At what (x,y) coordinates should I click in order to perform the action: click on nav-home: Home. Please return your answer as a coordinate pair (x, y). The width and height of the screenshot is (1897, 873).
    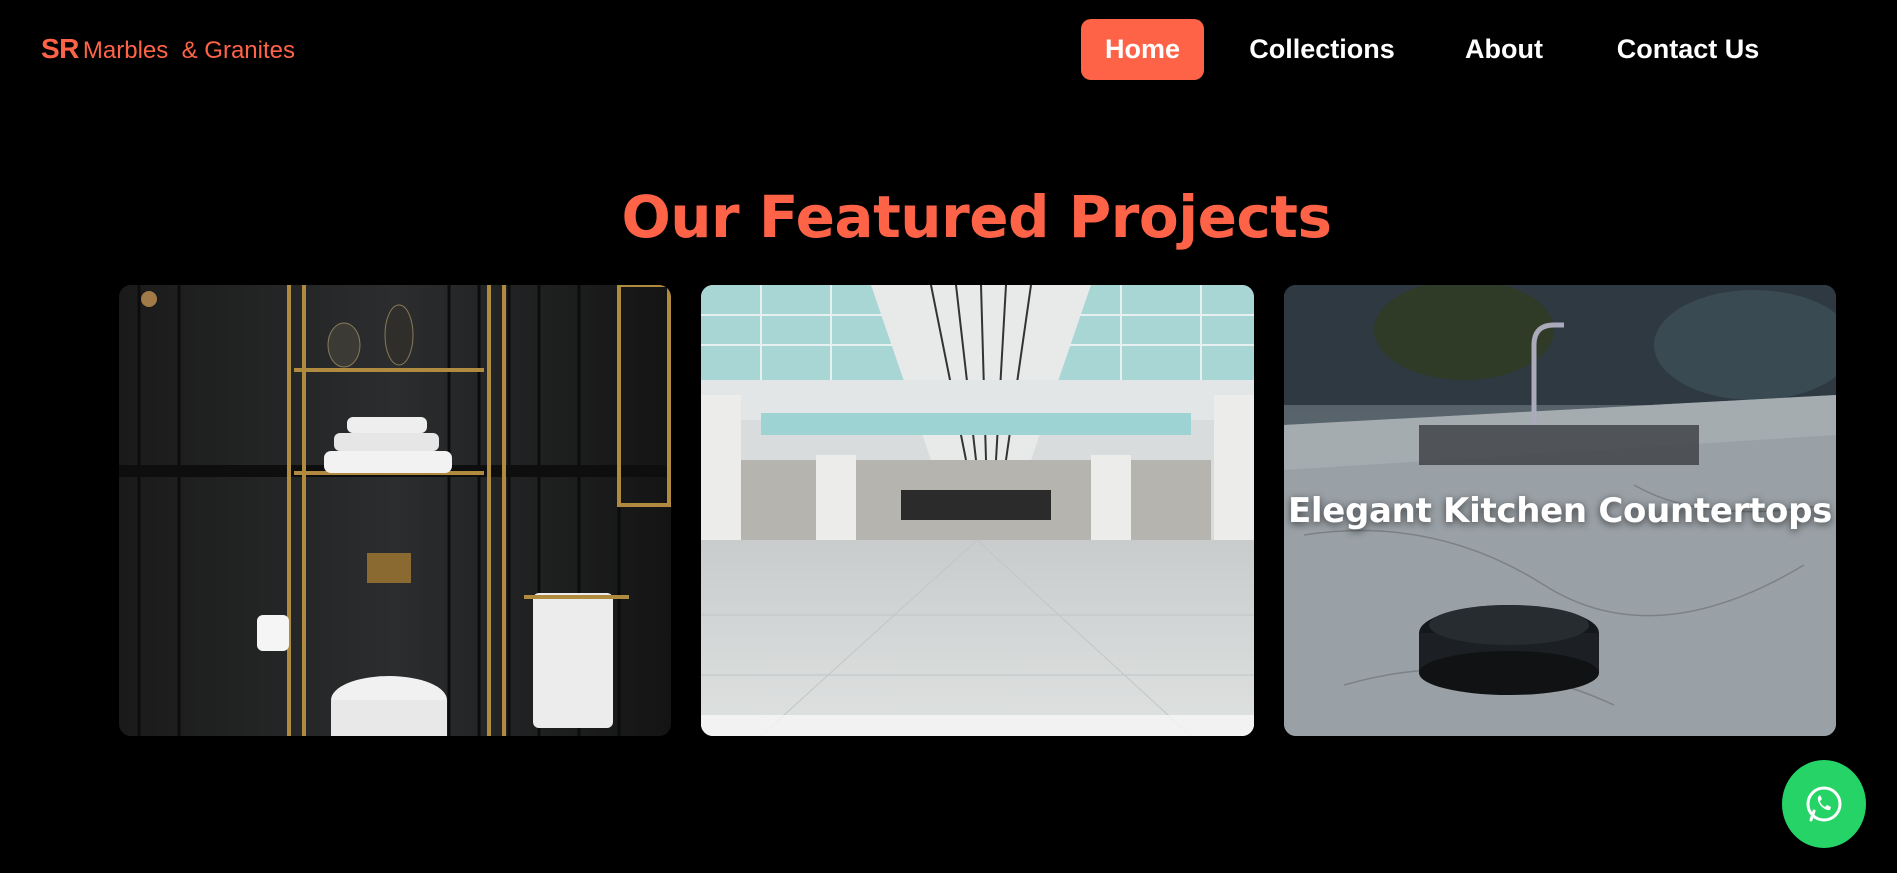
    Looking at the image, I should click on (1142, 49).